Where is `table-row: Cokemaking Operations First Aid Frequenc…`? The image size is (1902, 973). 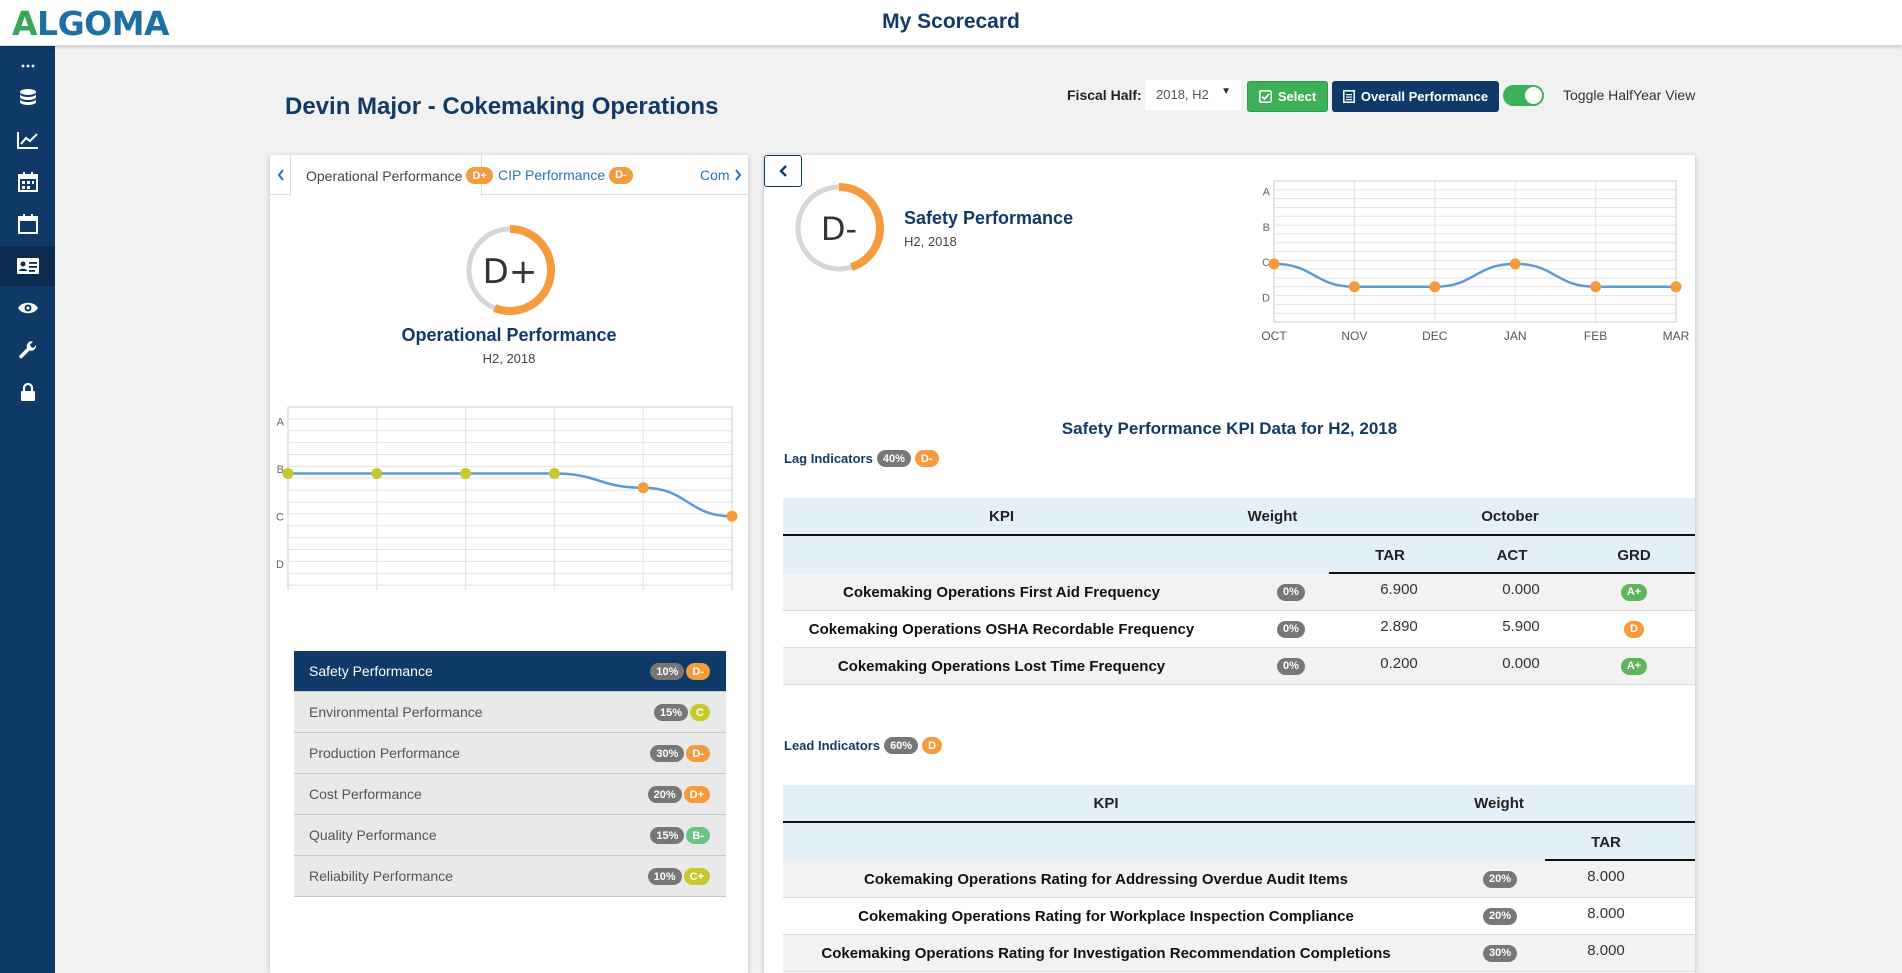 table-row: Cokemaking Operations First Aid Frequenc… is located at coordinates (1239, 592).